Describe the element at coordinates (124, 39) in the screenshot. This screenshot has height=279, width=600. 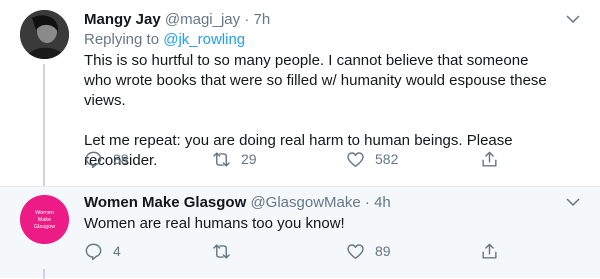
I see `replying-to-label: Replying to` at that location.